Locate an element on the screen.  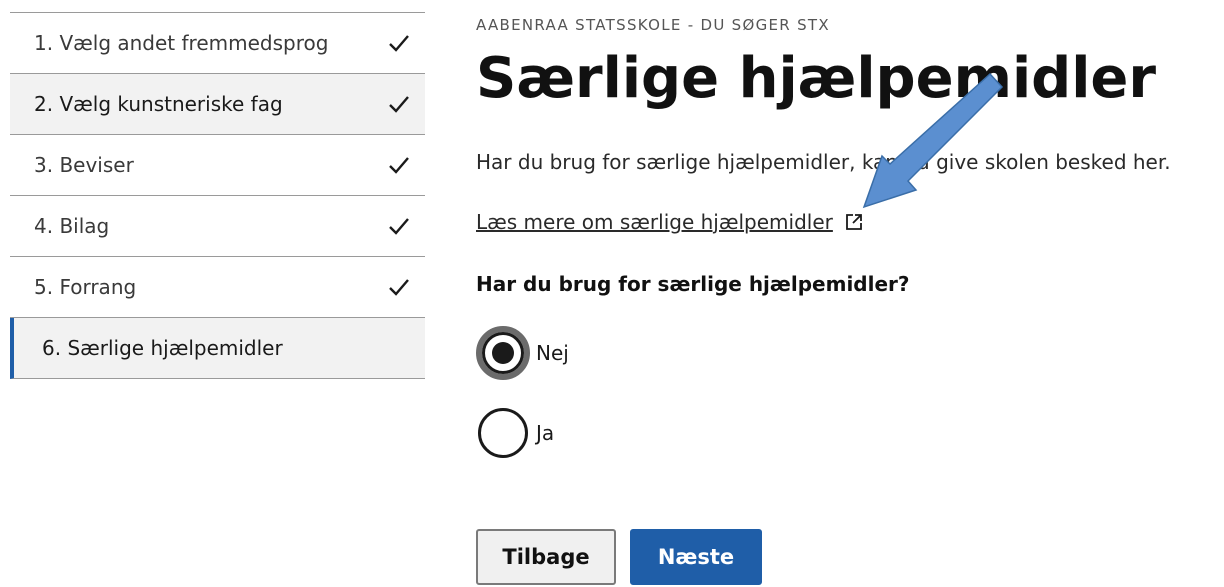
sidebar-item-saerlige-hjaelpemidler: 6. Særlige hjælpemidler is located at coordinates (217, 348).